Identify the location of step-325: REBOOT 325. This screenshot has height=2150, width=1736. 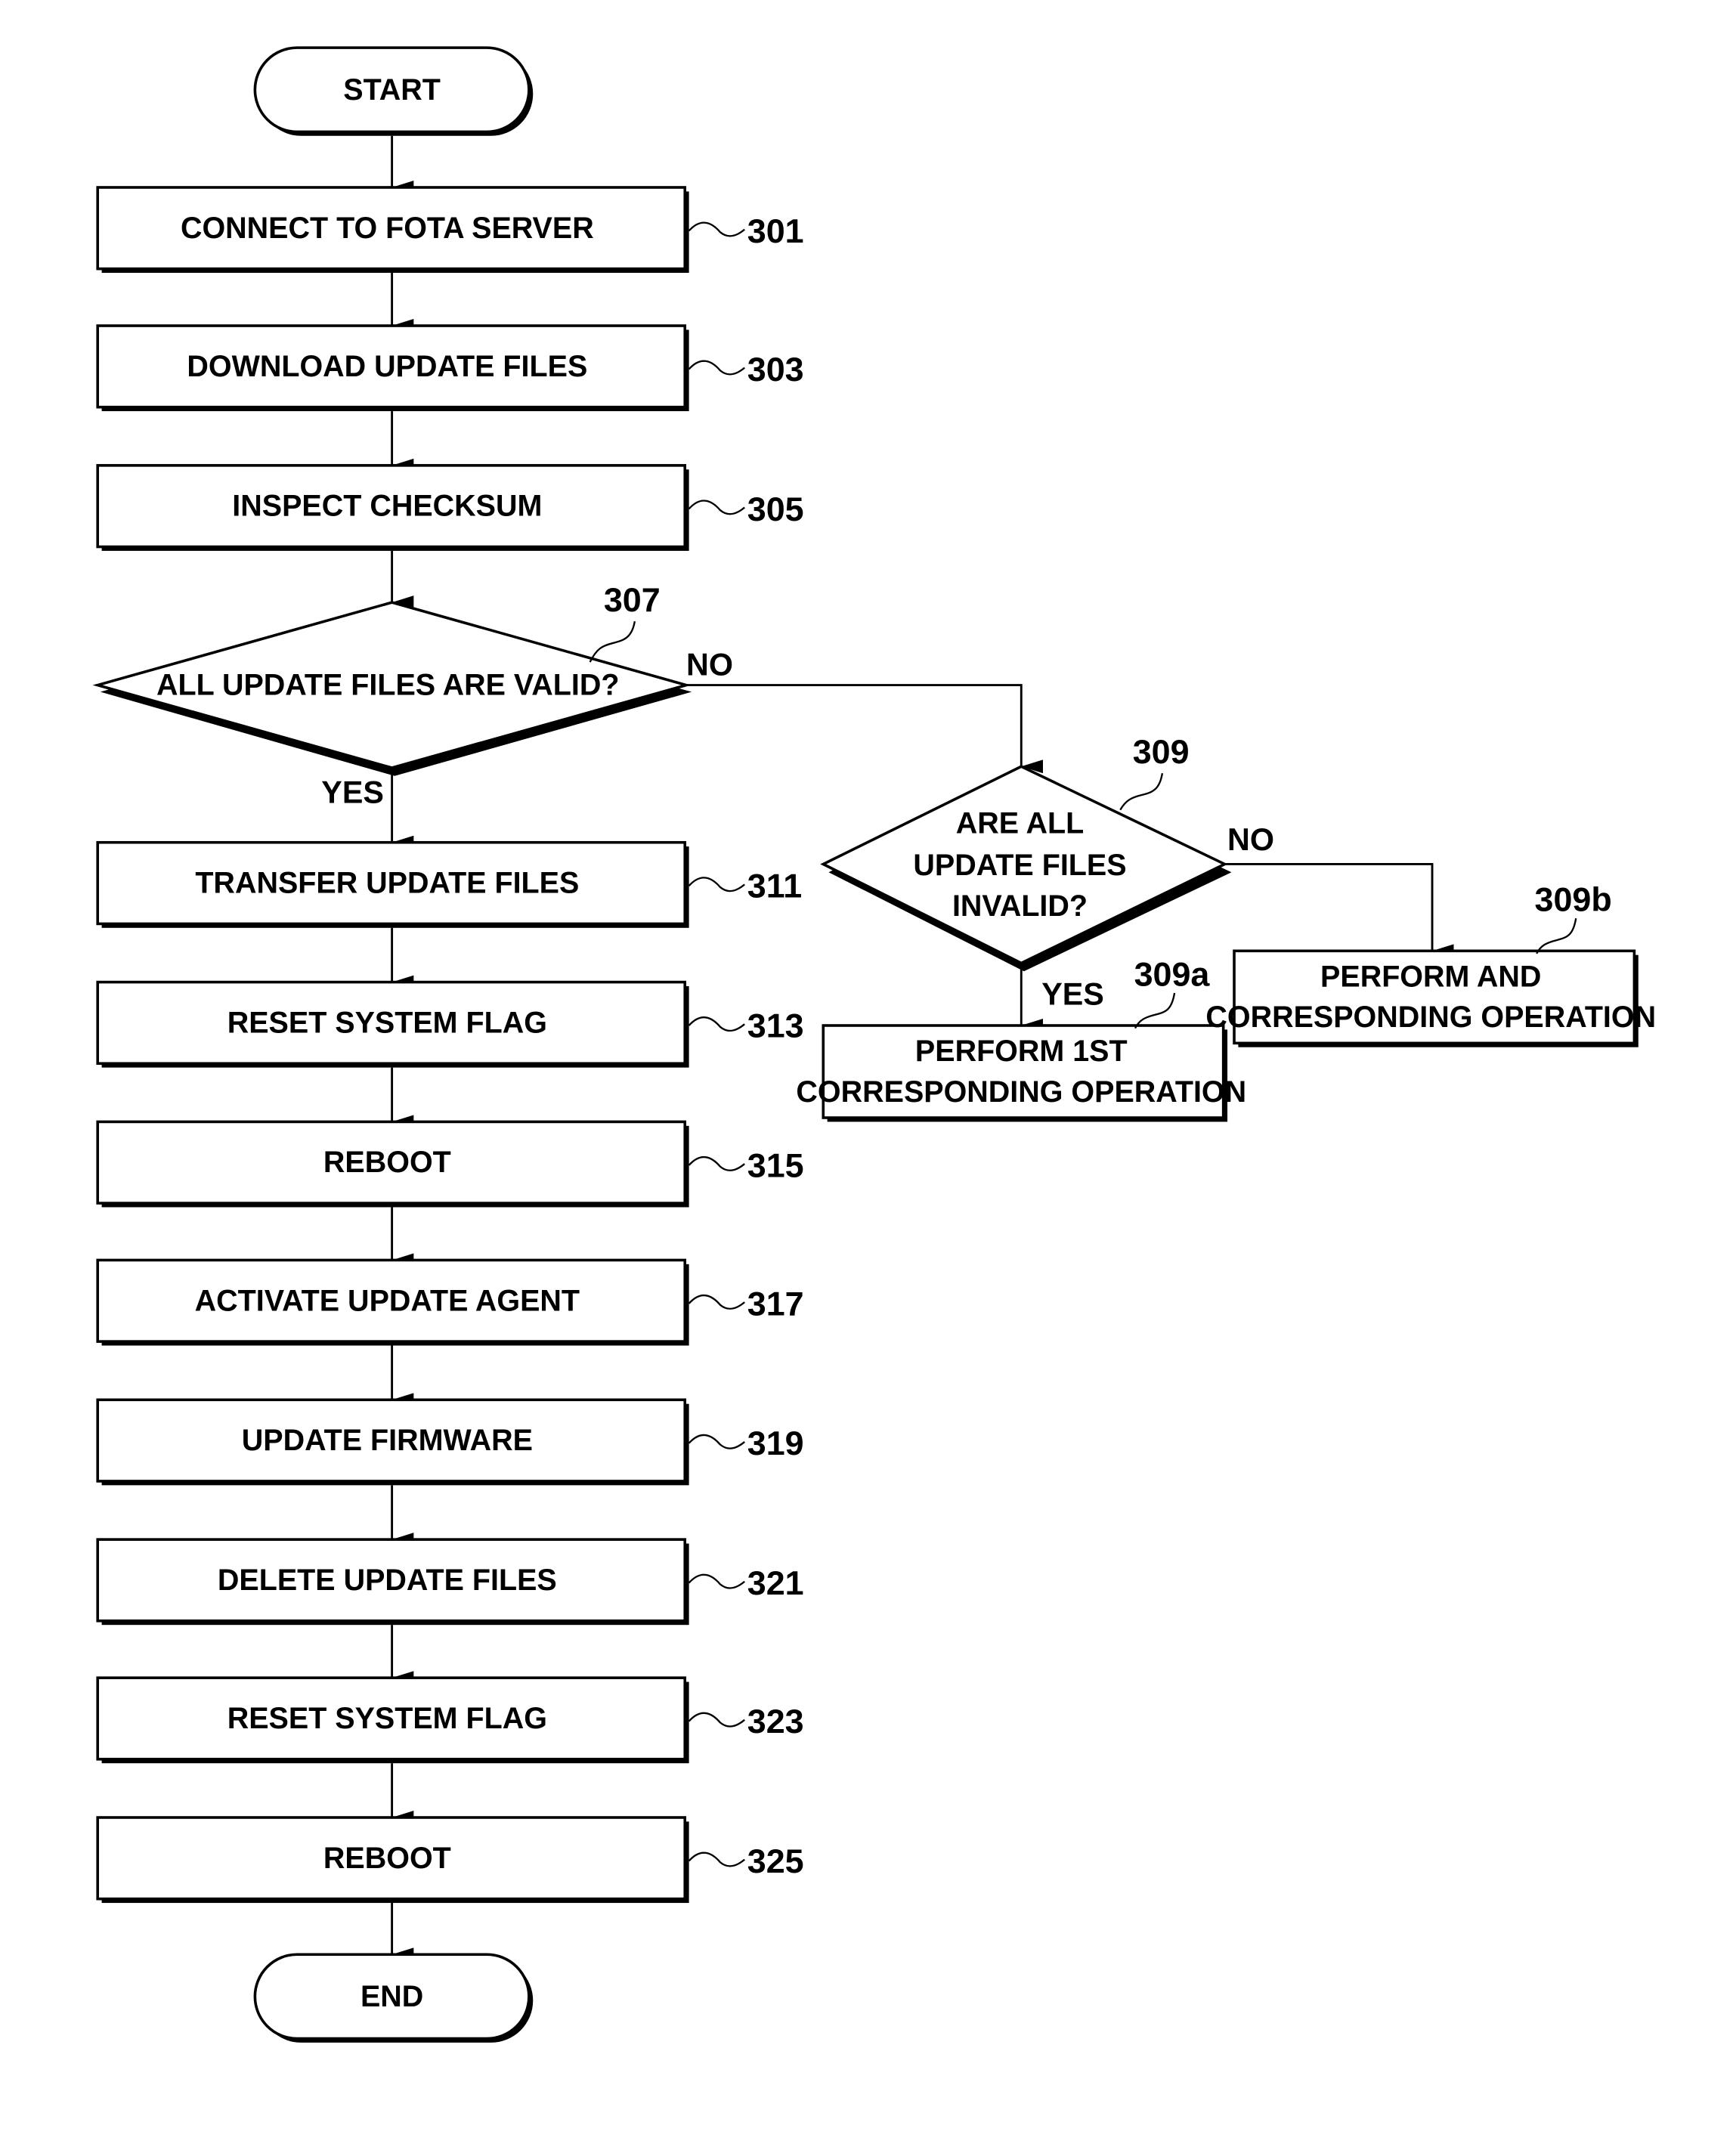
(450, 1860).